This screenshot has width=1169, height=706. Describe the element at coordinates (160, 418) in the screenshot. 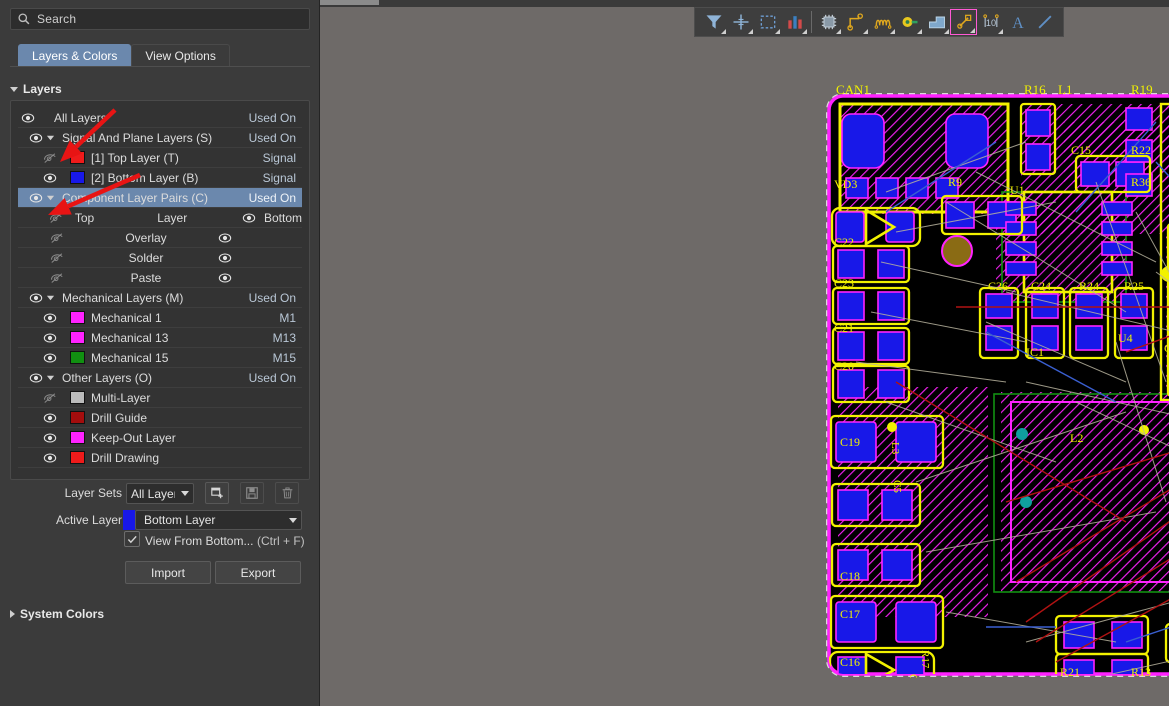

I see `layer-row-drill-guide: Drill Guide` at that location.